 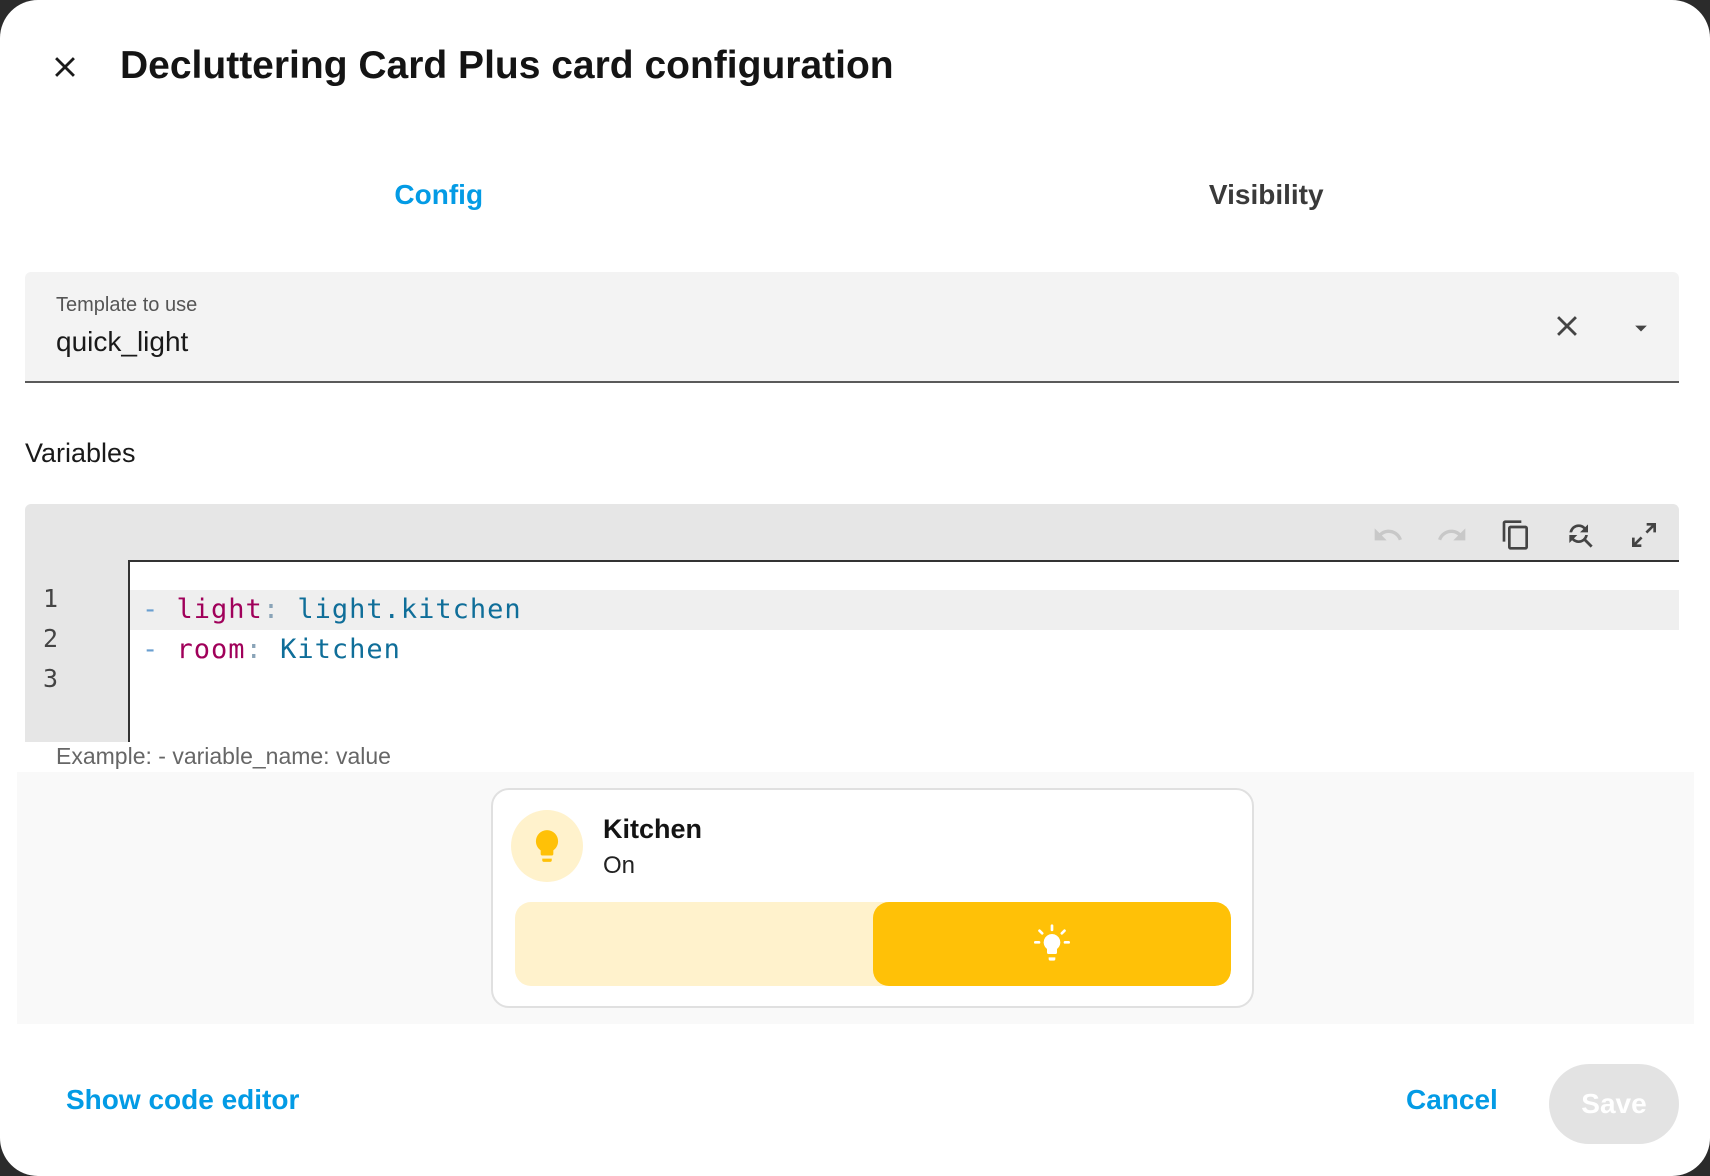 I want to click on brightness-slider, so click(x=873, y=944).